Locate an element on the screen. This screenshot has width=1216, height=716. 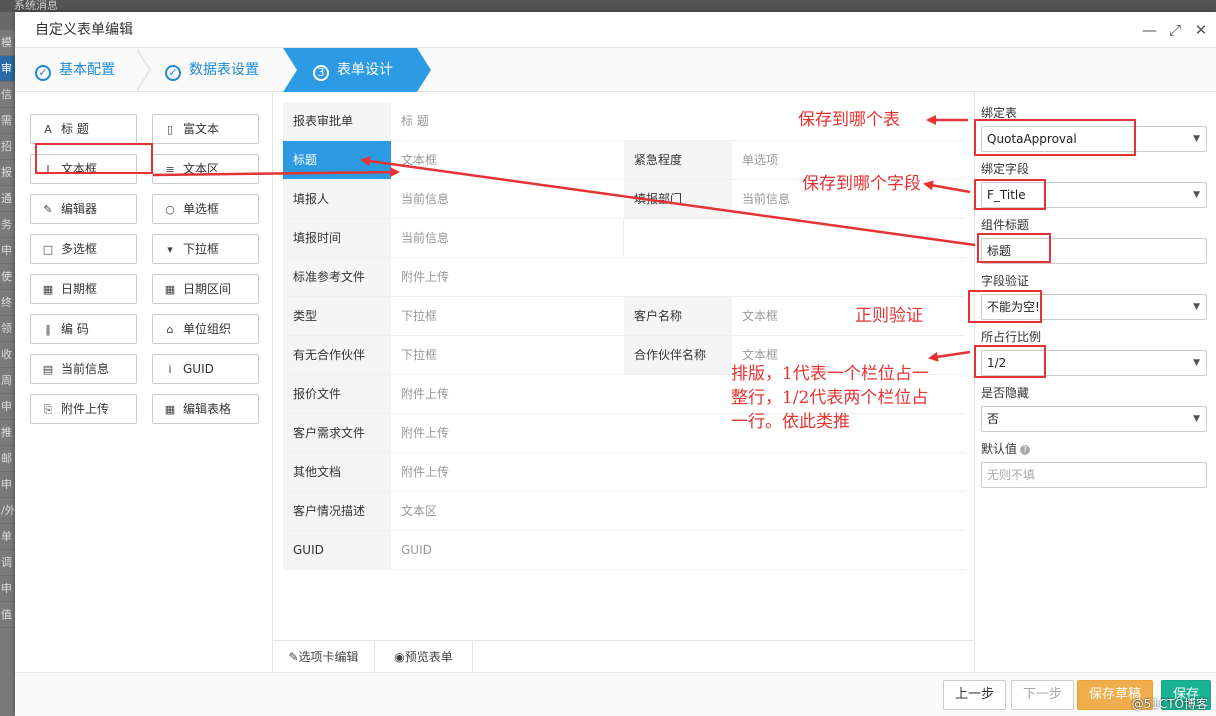
palette-item: ⌂ 单位组织 is located at coordinates (205, 329).